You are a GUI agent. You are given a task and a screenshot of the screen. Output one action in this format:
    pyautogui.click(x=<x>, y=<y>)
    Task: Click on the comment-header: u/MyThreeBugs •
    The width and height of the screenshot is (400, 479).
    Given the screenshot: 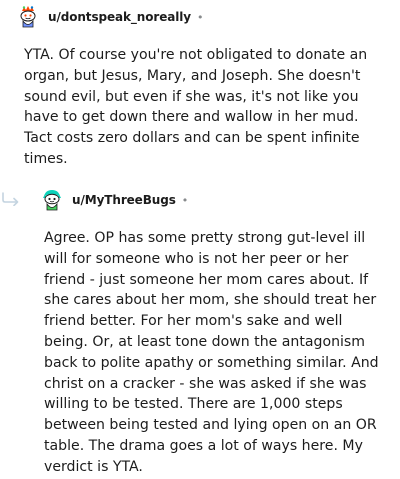 What is the action you would take?
    pyautogui.click(x=114, y=200)
    